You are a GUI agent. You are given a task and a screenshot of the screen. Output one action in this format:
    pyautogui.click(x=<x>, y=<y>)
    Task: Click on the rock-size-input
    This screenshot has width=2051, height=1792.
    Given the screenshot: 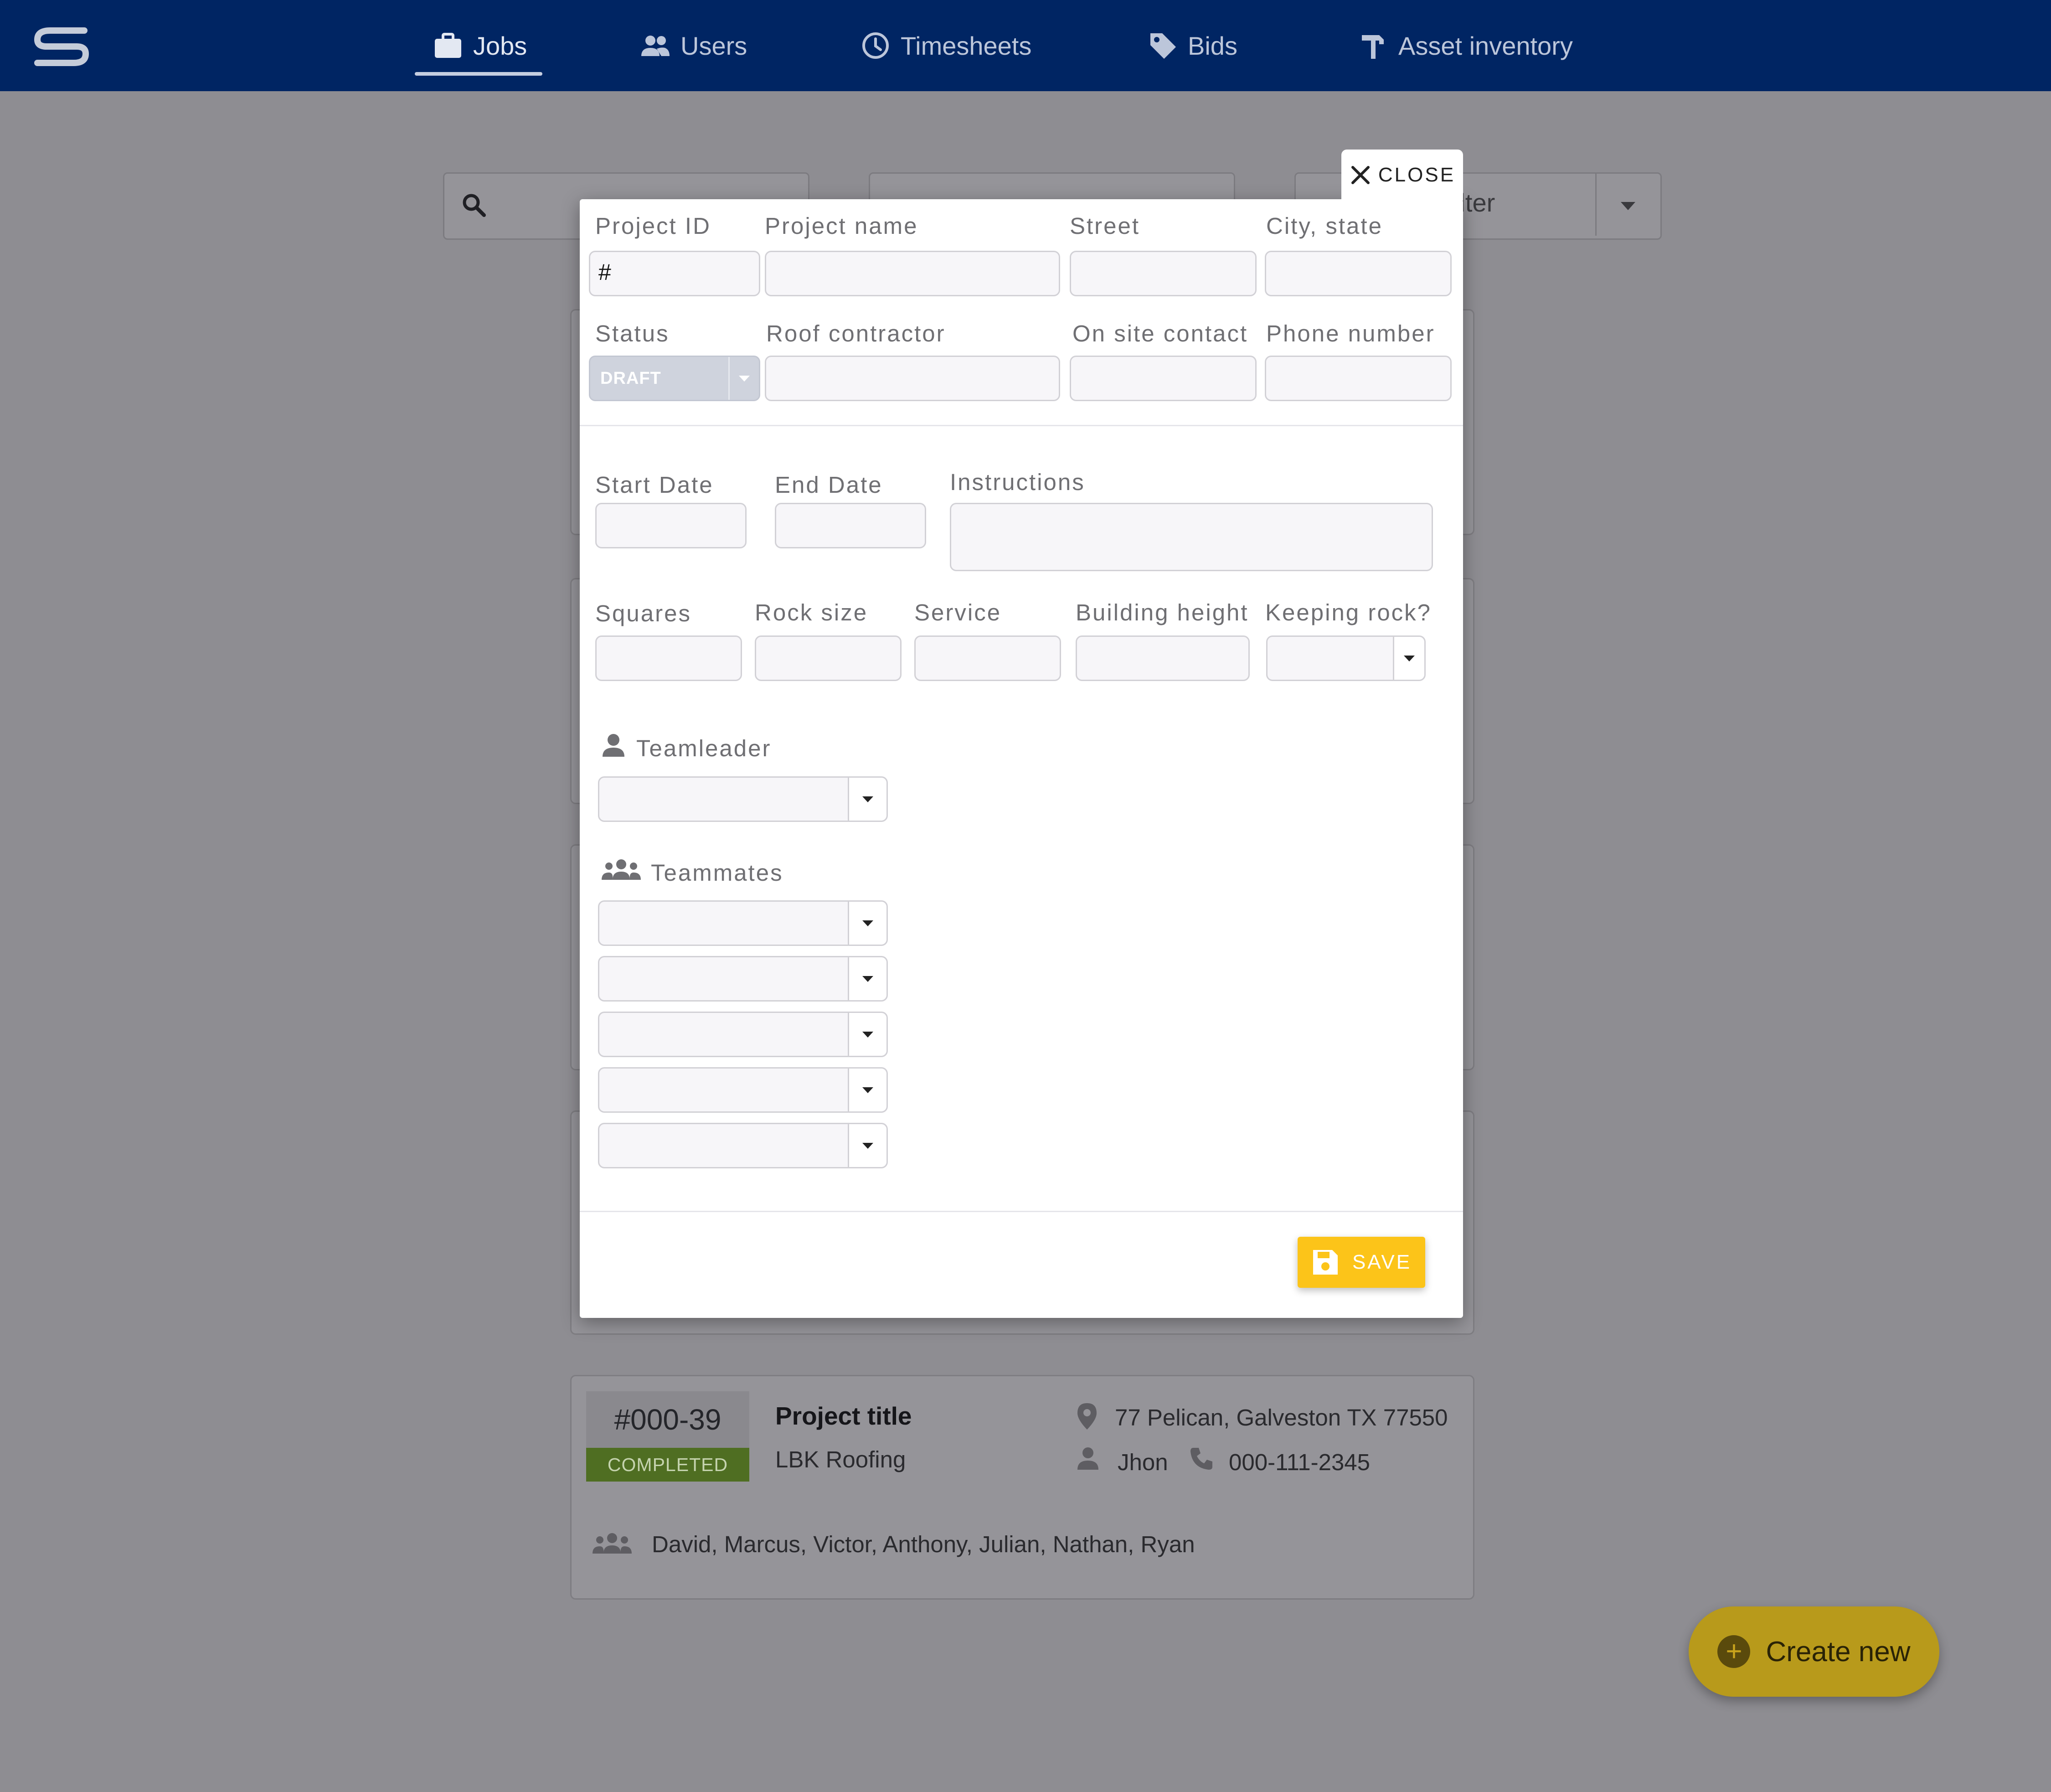 What is the action you would take?
    pyautogui.click(x=828, y=658)
    